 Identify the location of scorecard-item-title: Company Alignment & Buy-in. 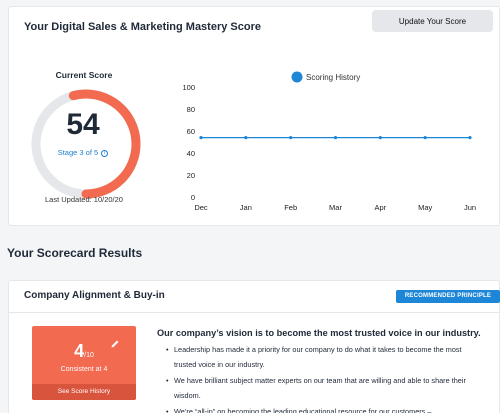
(94, 295).